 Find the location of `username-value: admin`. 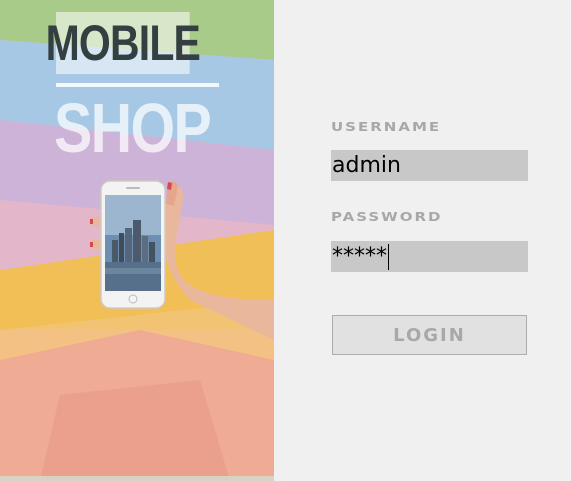

username-value: admin is located at coordinates (366, 165).